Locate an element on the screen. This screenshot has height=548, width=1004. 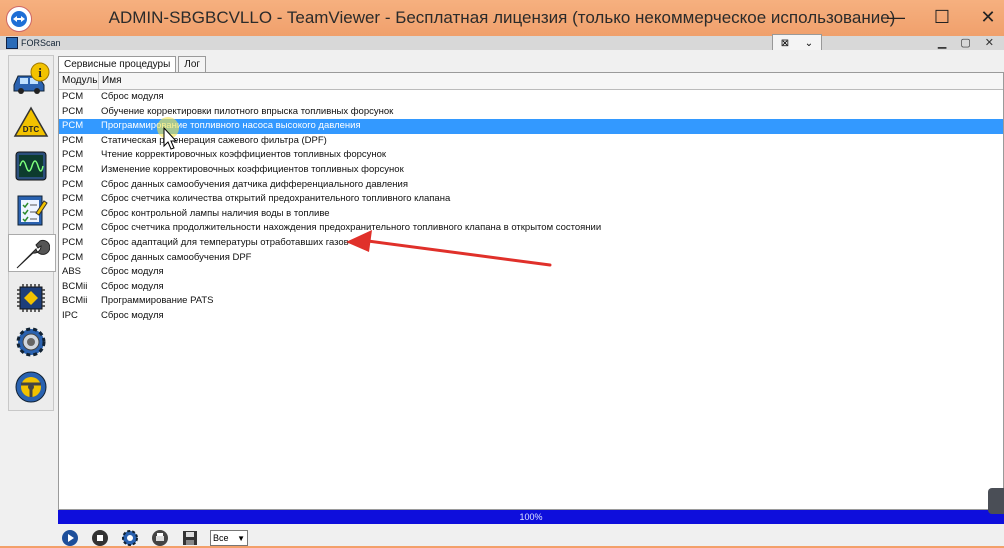
app-close-icon: ✕ is located at coordinates (989, 42).